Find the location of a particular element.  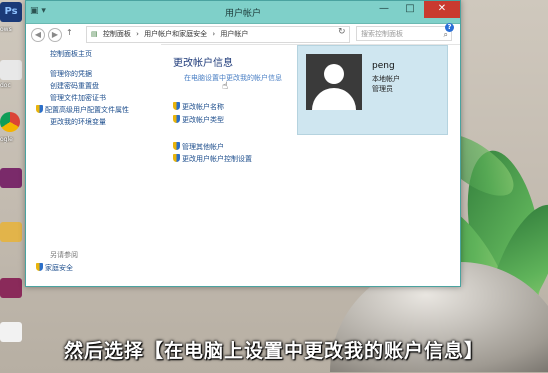

uac-settings-label: 更改用户帐户控制设置 is located at coordinates (217, 159).